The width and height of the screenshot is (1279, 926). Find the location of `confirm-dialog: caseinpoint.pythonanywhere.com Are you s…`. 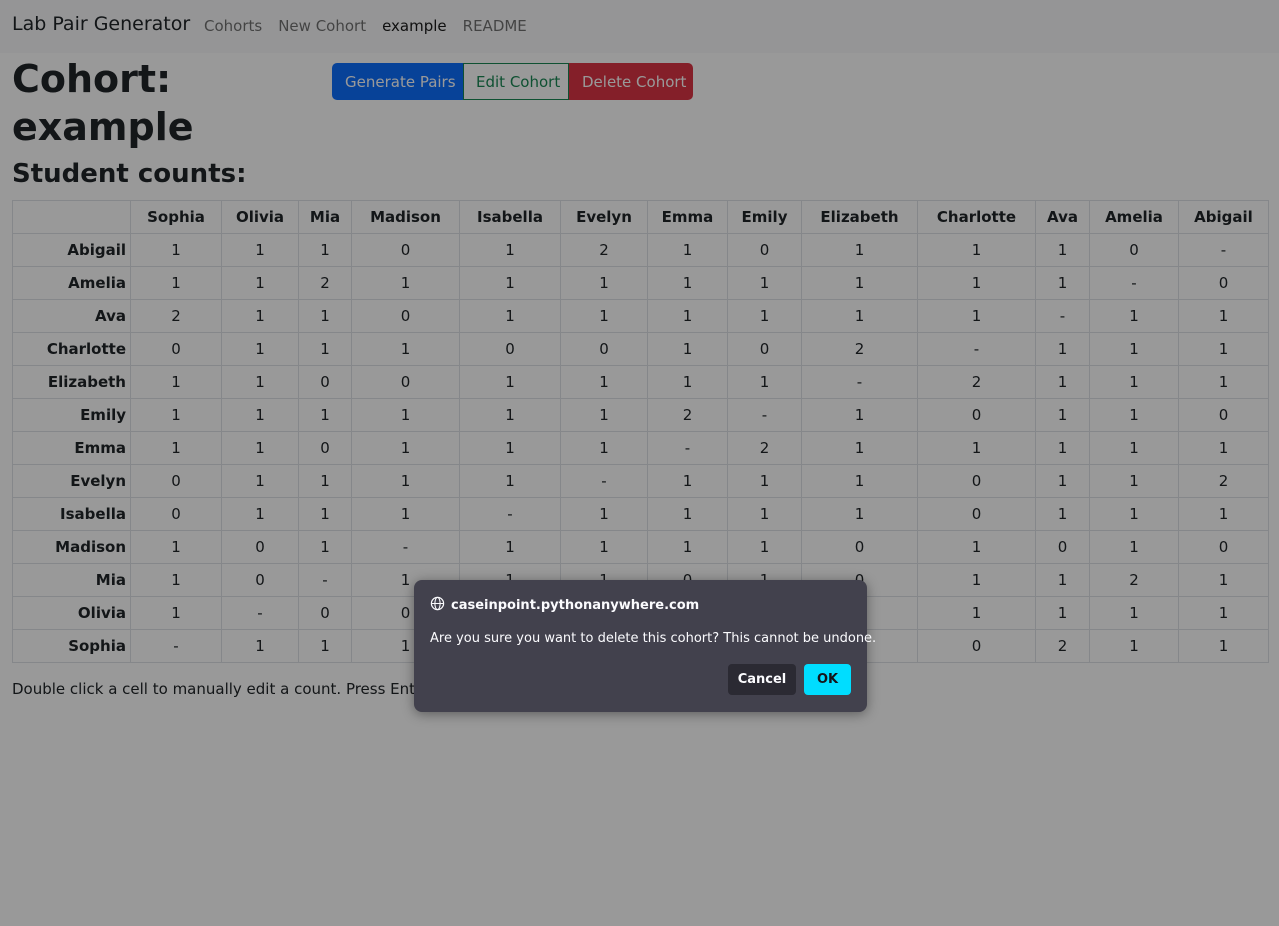

confirm-dialog: caseinpoint.pythonanywhere.com Are you s… is located at coordinates (645, 646).